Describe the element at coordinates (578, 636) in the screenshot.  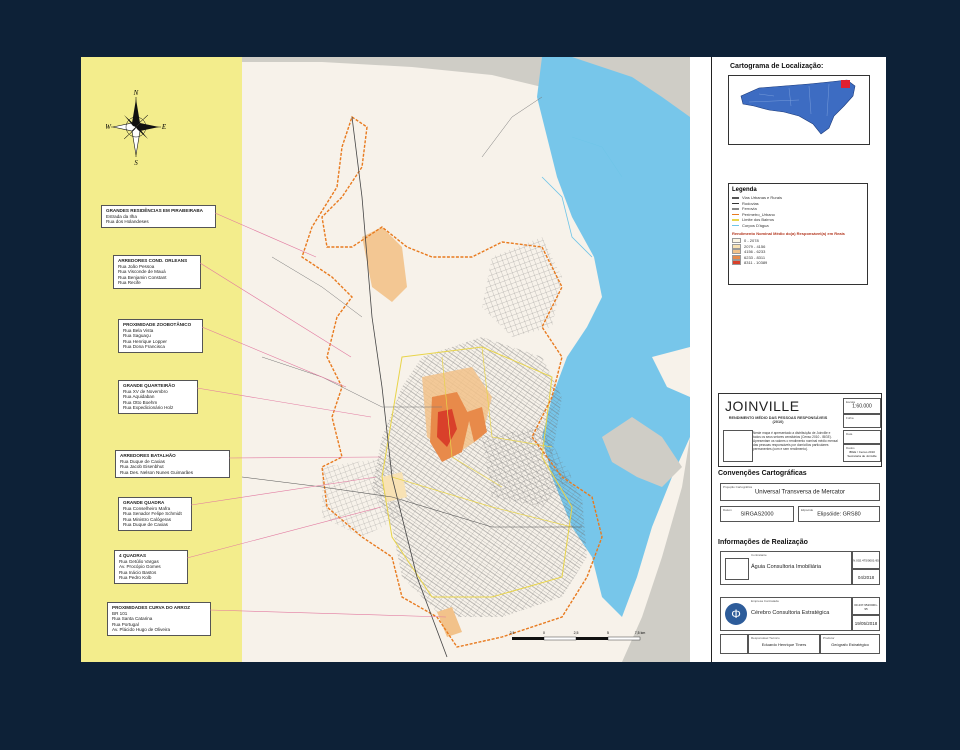
I see `scale-bar: 2,5 0 2,5 5 7,5 km` at that location.